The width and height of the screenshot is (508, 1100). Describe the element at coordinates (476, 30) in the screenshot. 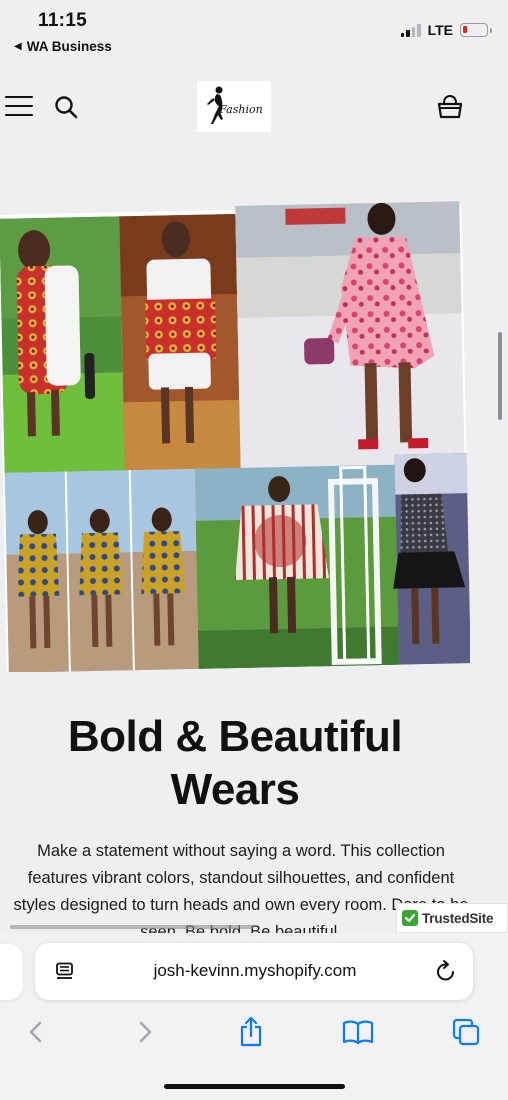

I see `battery-icon` at that location.